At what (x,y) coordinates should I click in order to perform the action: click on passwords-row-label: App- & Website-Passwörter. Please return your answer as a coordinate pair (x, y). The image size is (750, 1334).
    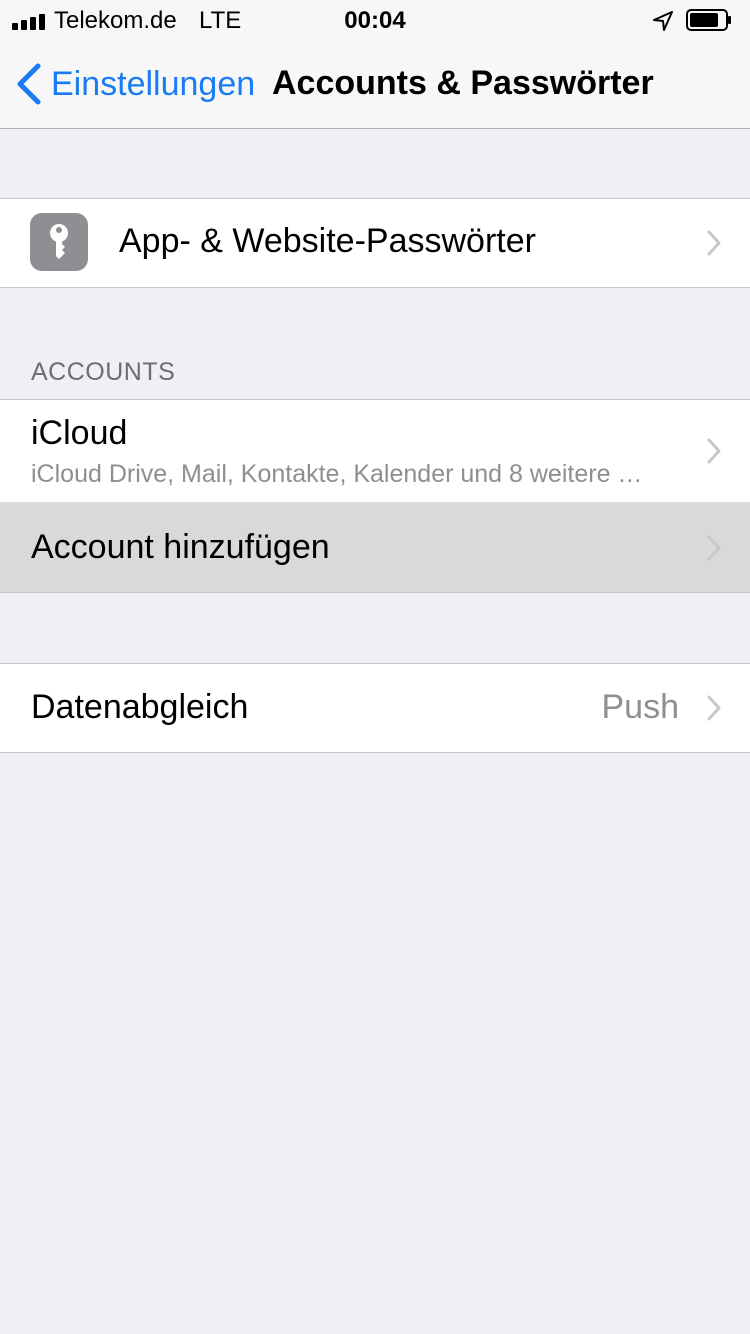
    Looking at the image, I should click on (327, 241).